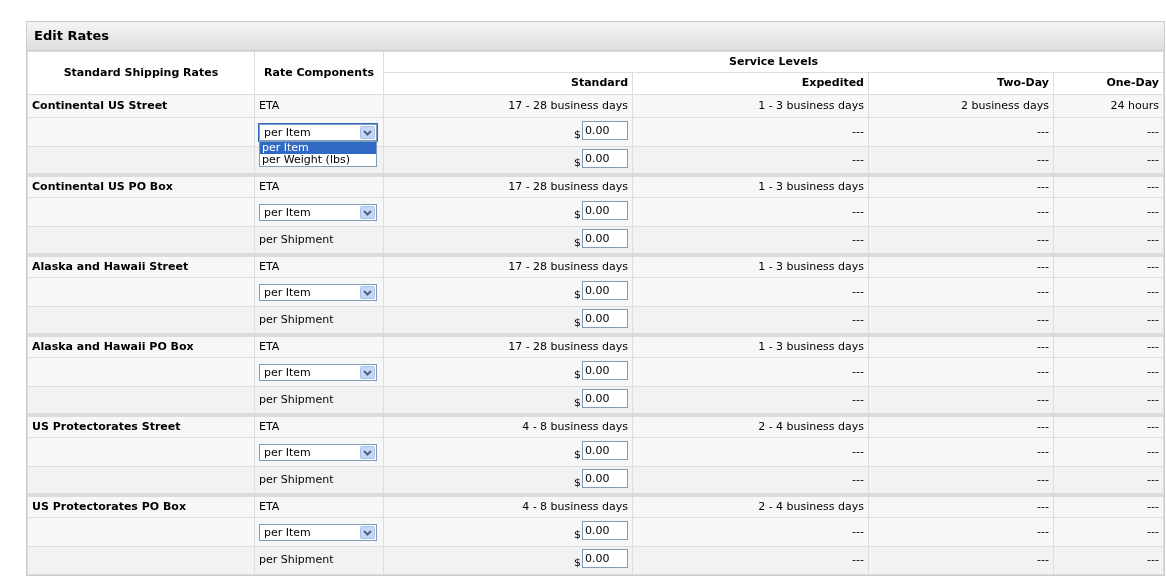  What do you see at coordinates (1132, 83) in the screenshot?
I see `column-header: One-Day` at bounding box center [1132, 83].